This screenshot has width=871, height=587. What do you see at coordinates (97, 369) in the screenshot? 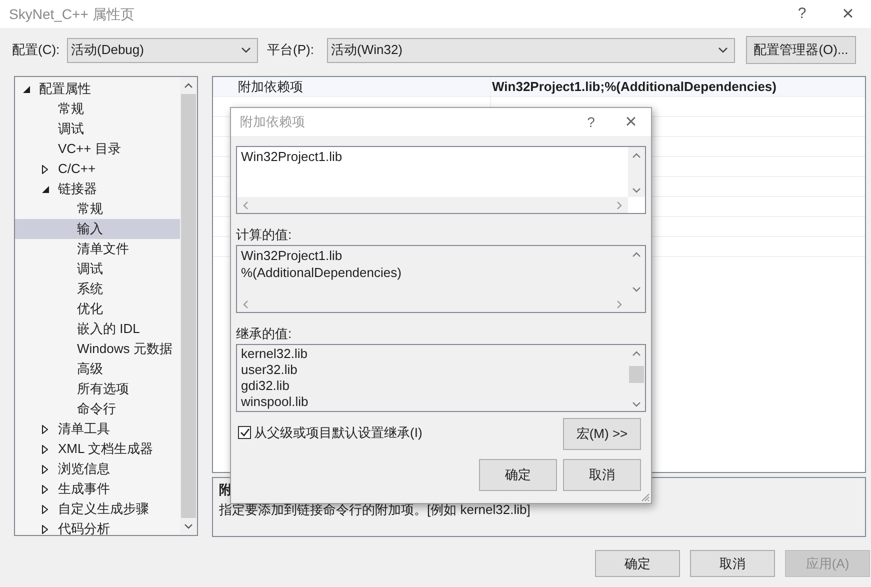
I see `tree-item: 高级` at bounding box center [97, 369].